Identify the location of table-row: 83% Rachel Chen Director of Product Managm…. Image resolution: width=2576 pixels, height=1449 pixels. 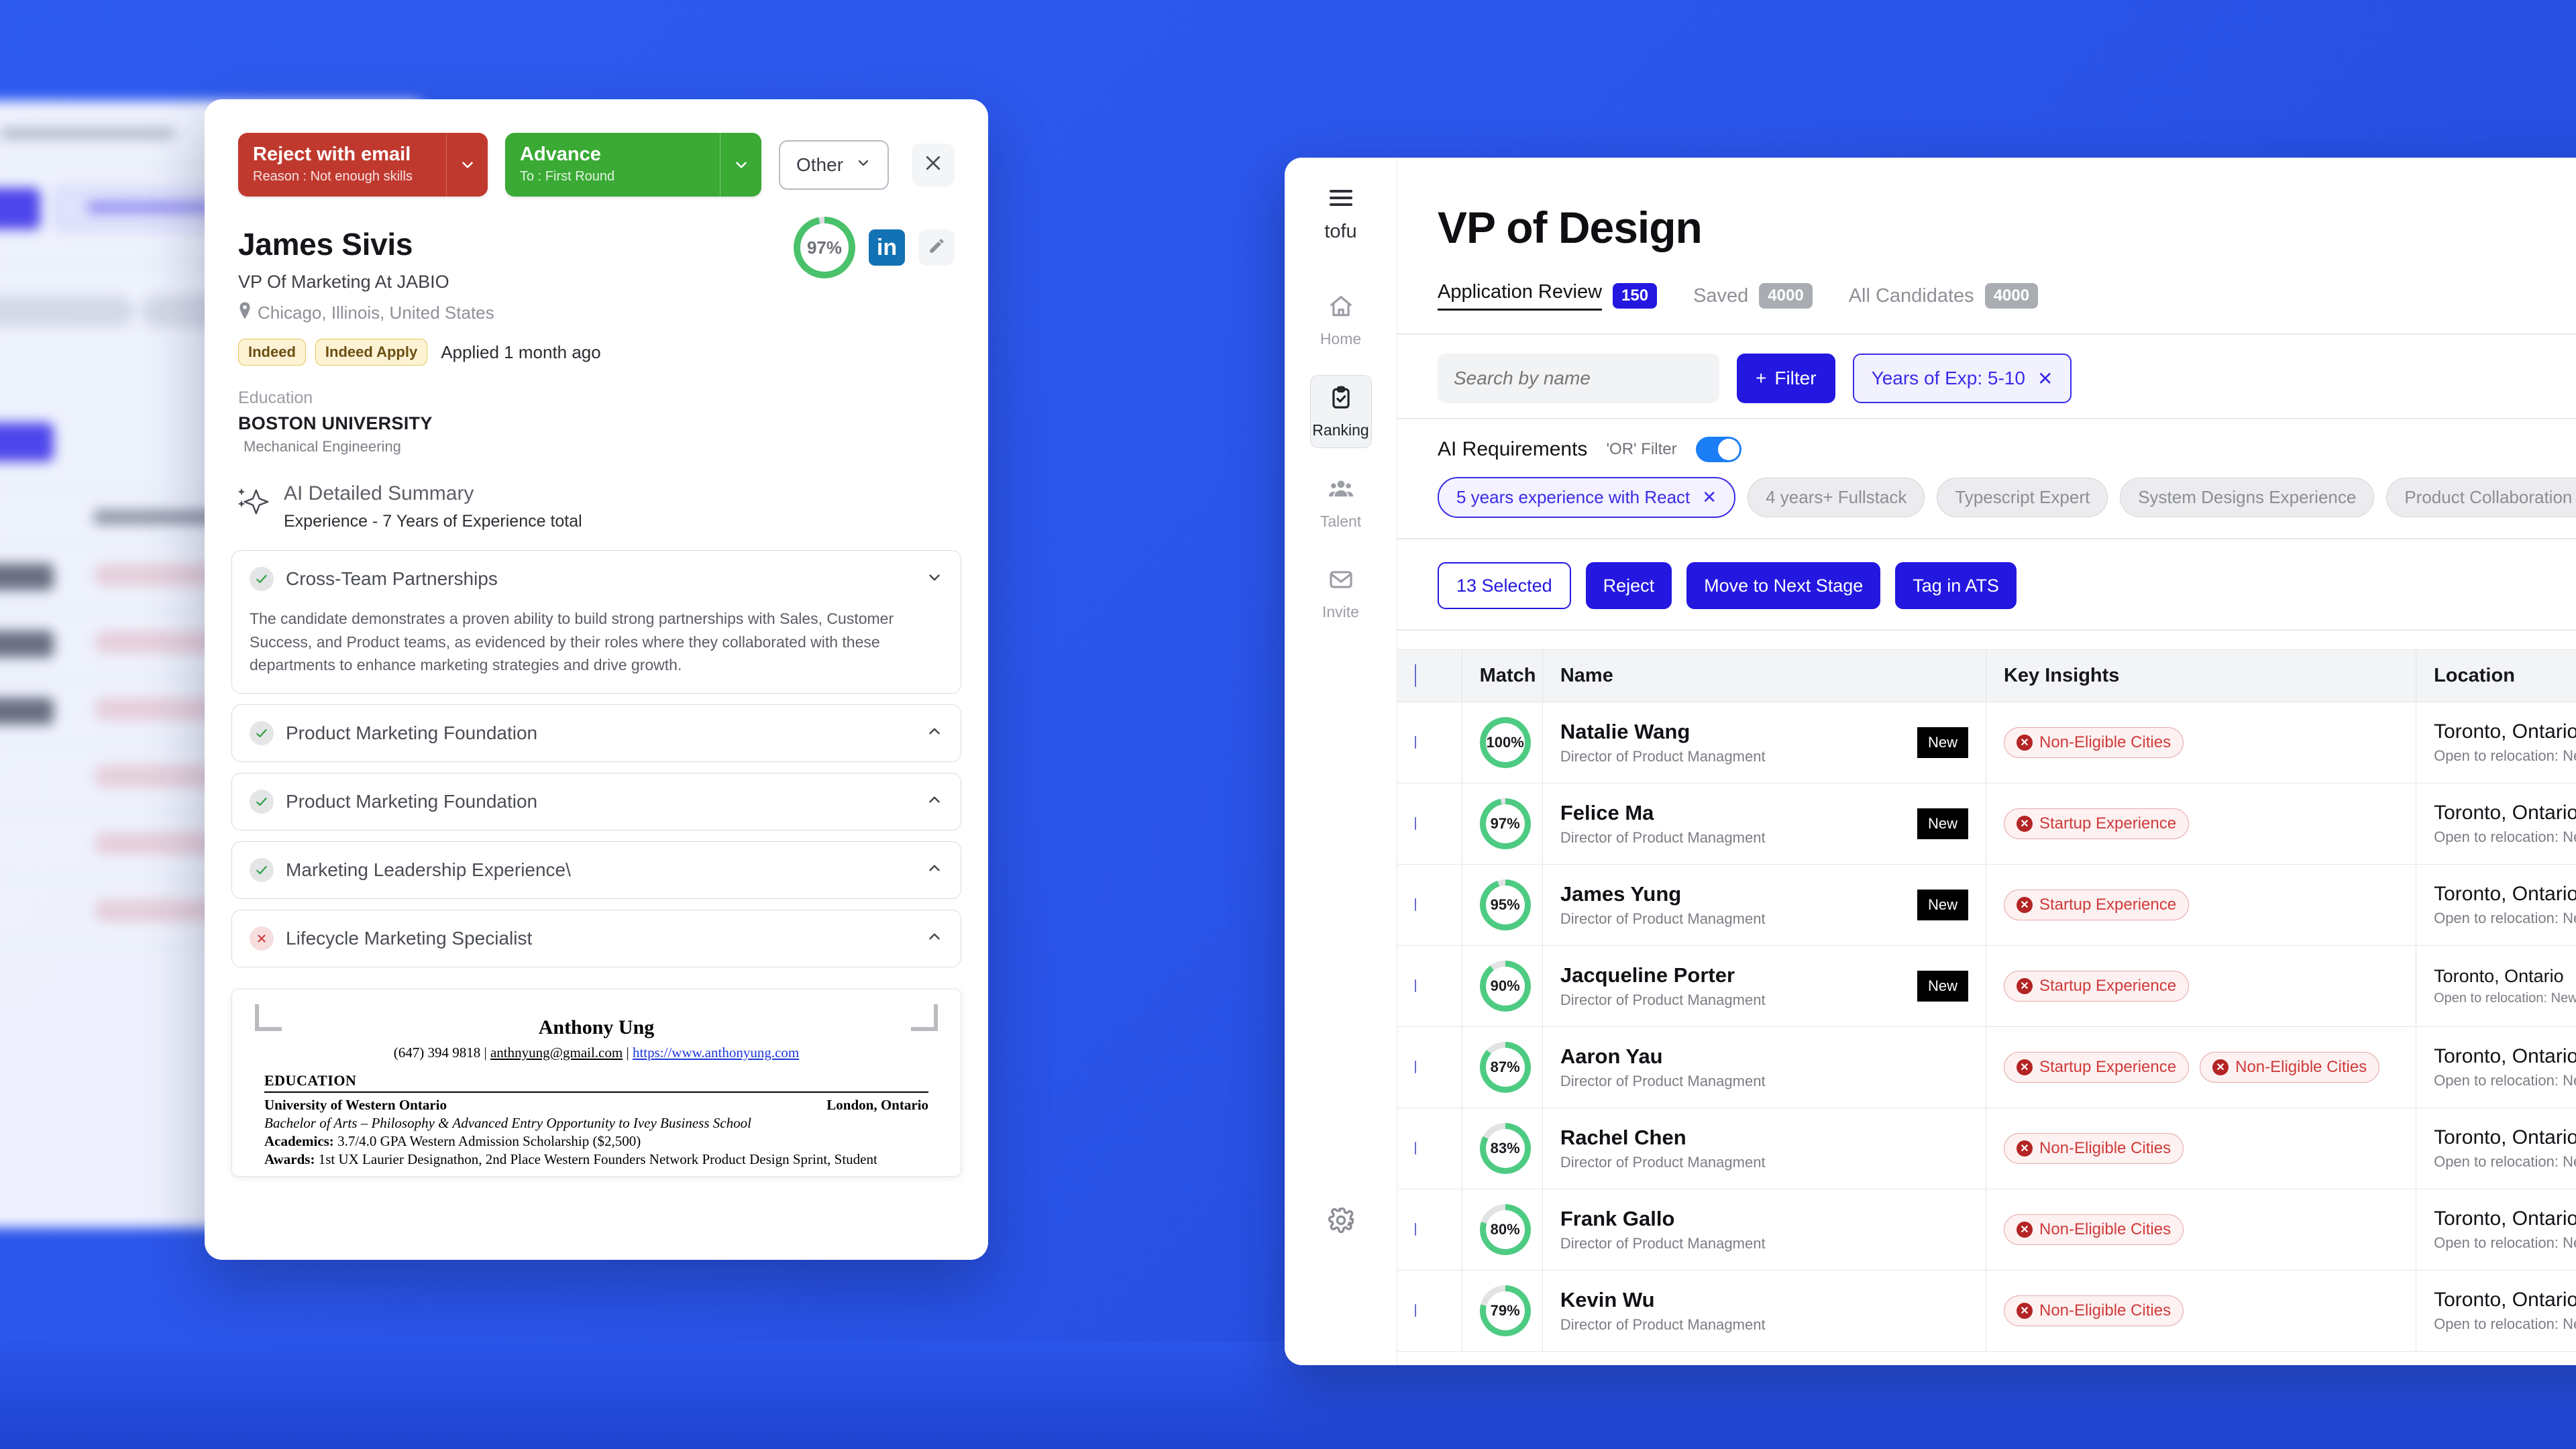
(1986, 1148).